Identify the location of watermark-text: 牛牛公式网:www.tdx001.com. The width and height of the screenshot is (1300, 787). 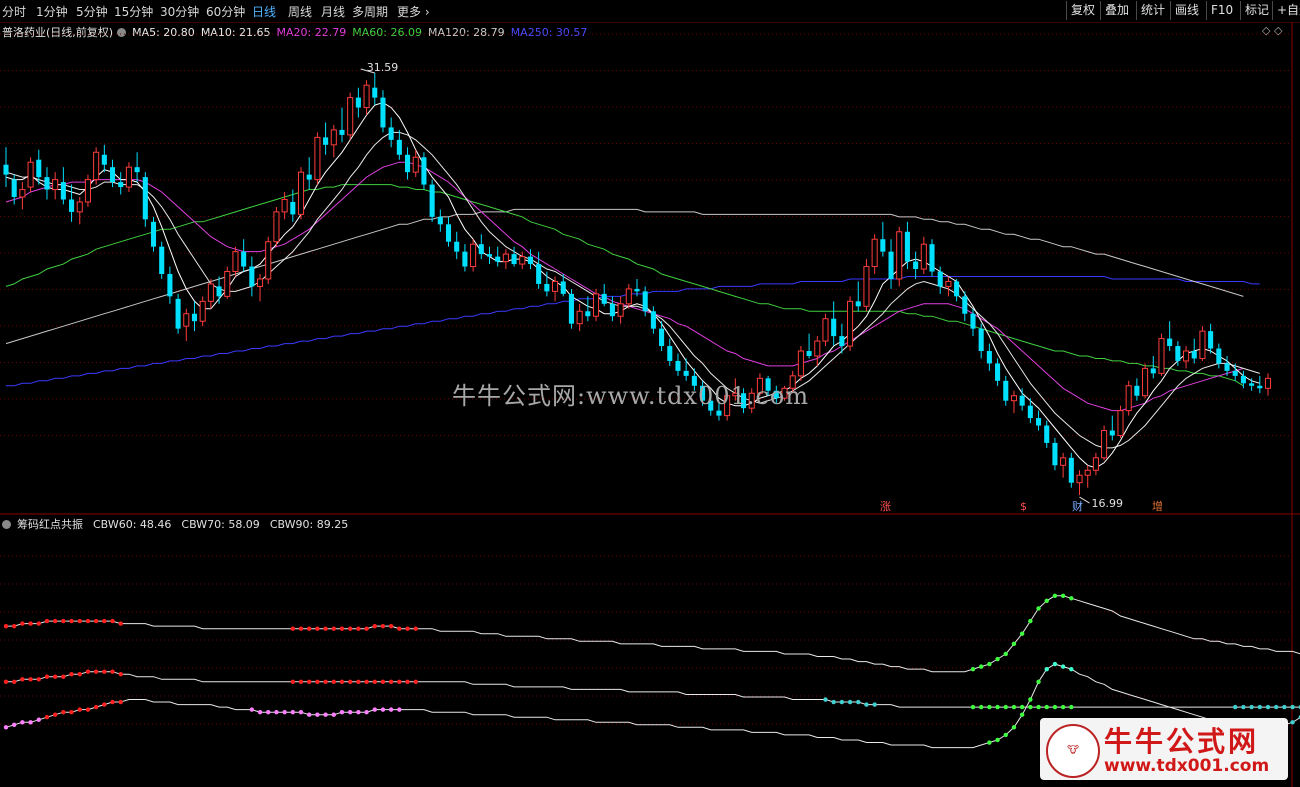
(631, 396).